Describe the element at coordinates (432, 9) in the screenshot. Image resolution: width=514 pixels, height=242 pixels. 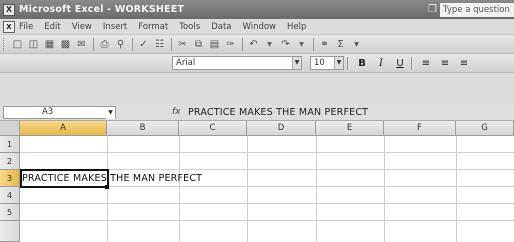
I see `help-search-icon: ❒` at that location.